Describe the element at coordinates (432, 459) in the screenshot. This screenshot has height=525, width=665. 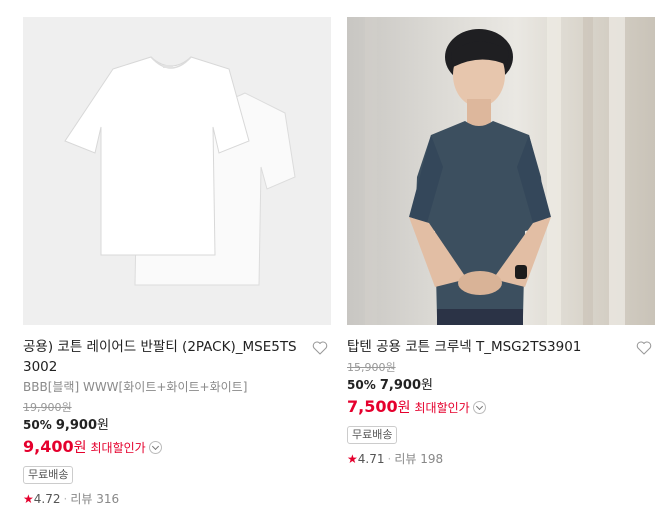
I see `review-count: 198` at that location.